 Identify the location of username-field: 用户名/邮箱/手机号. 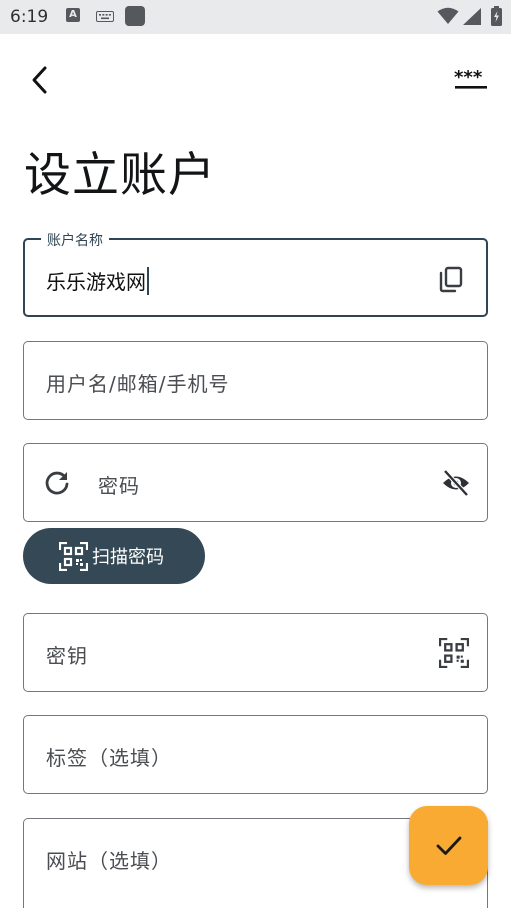
(255, 380).